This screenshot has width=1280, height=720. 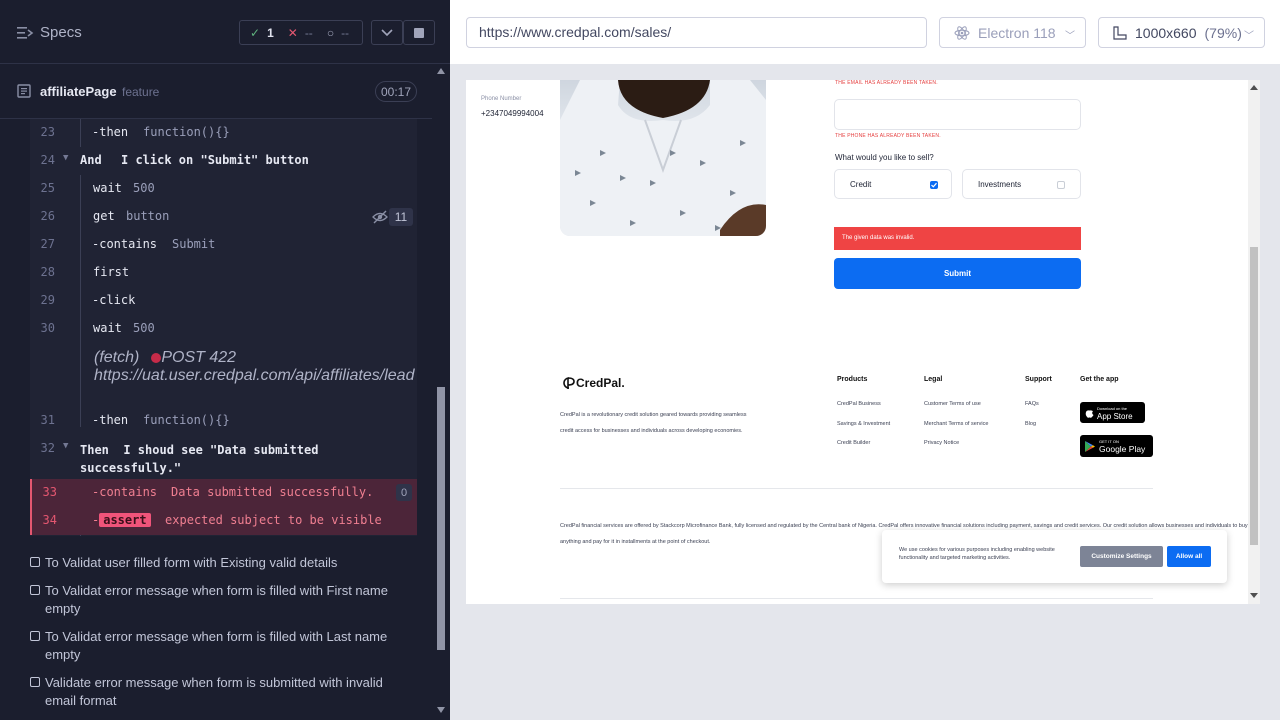 I want to click on sell-question: What would you like to sell?, so click(x=884, y=157).